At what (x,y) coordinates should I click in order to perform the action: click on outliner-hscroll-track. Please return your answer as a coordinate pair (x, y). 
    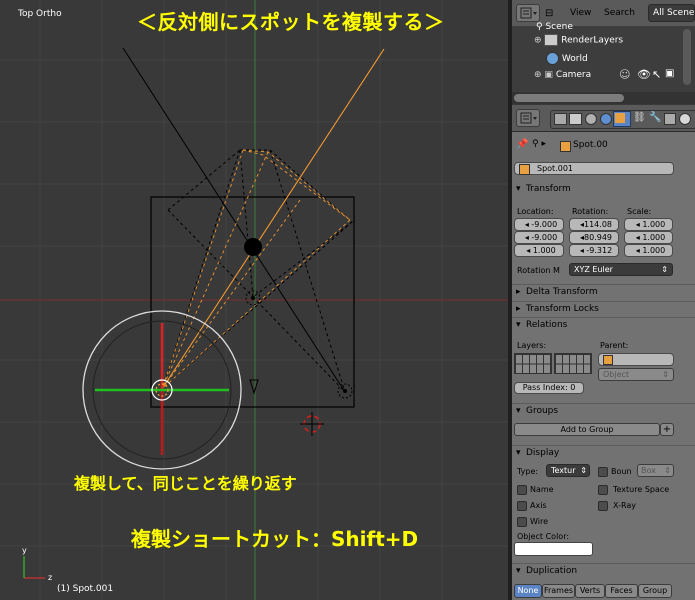
    Looking at the image, I should click on (603, 98).